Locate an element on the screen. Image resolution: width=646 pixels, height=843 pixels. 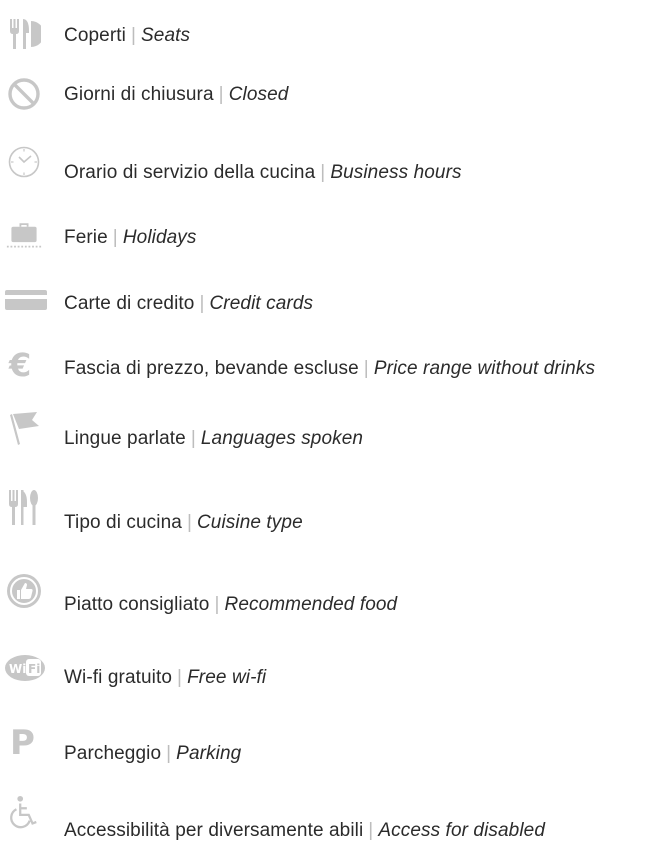
parking-icon: P is located at coordinates (24, 740).